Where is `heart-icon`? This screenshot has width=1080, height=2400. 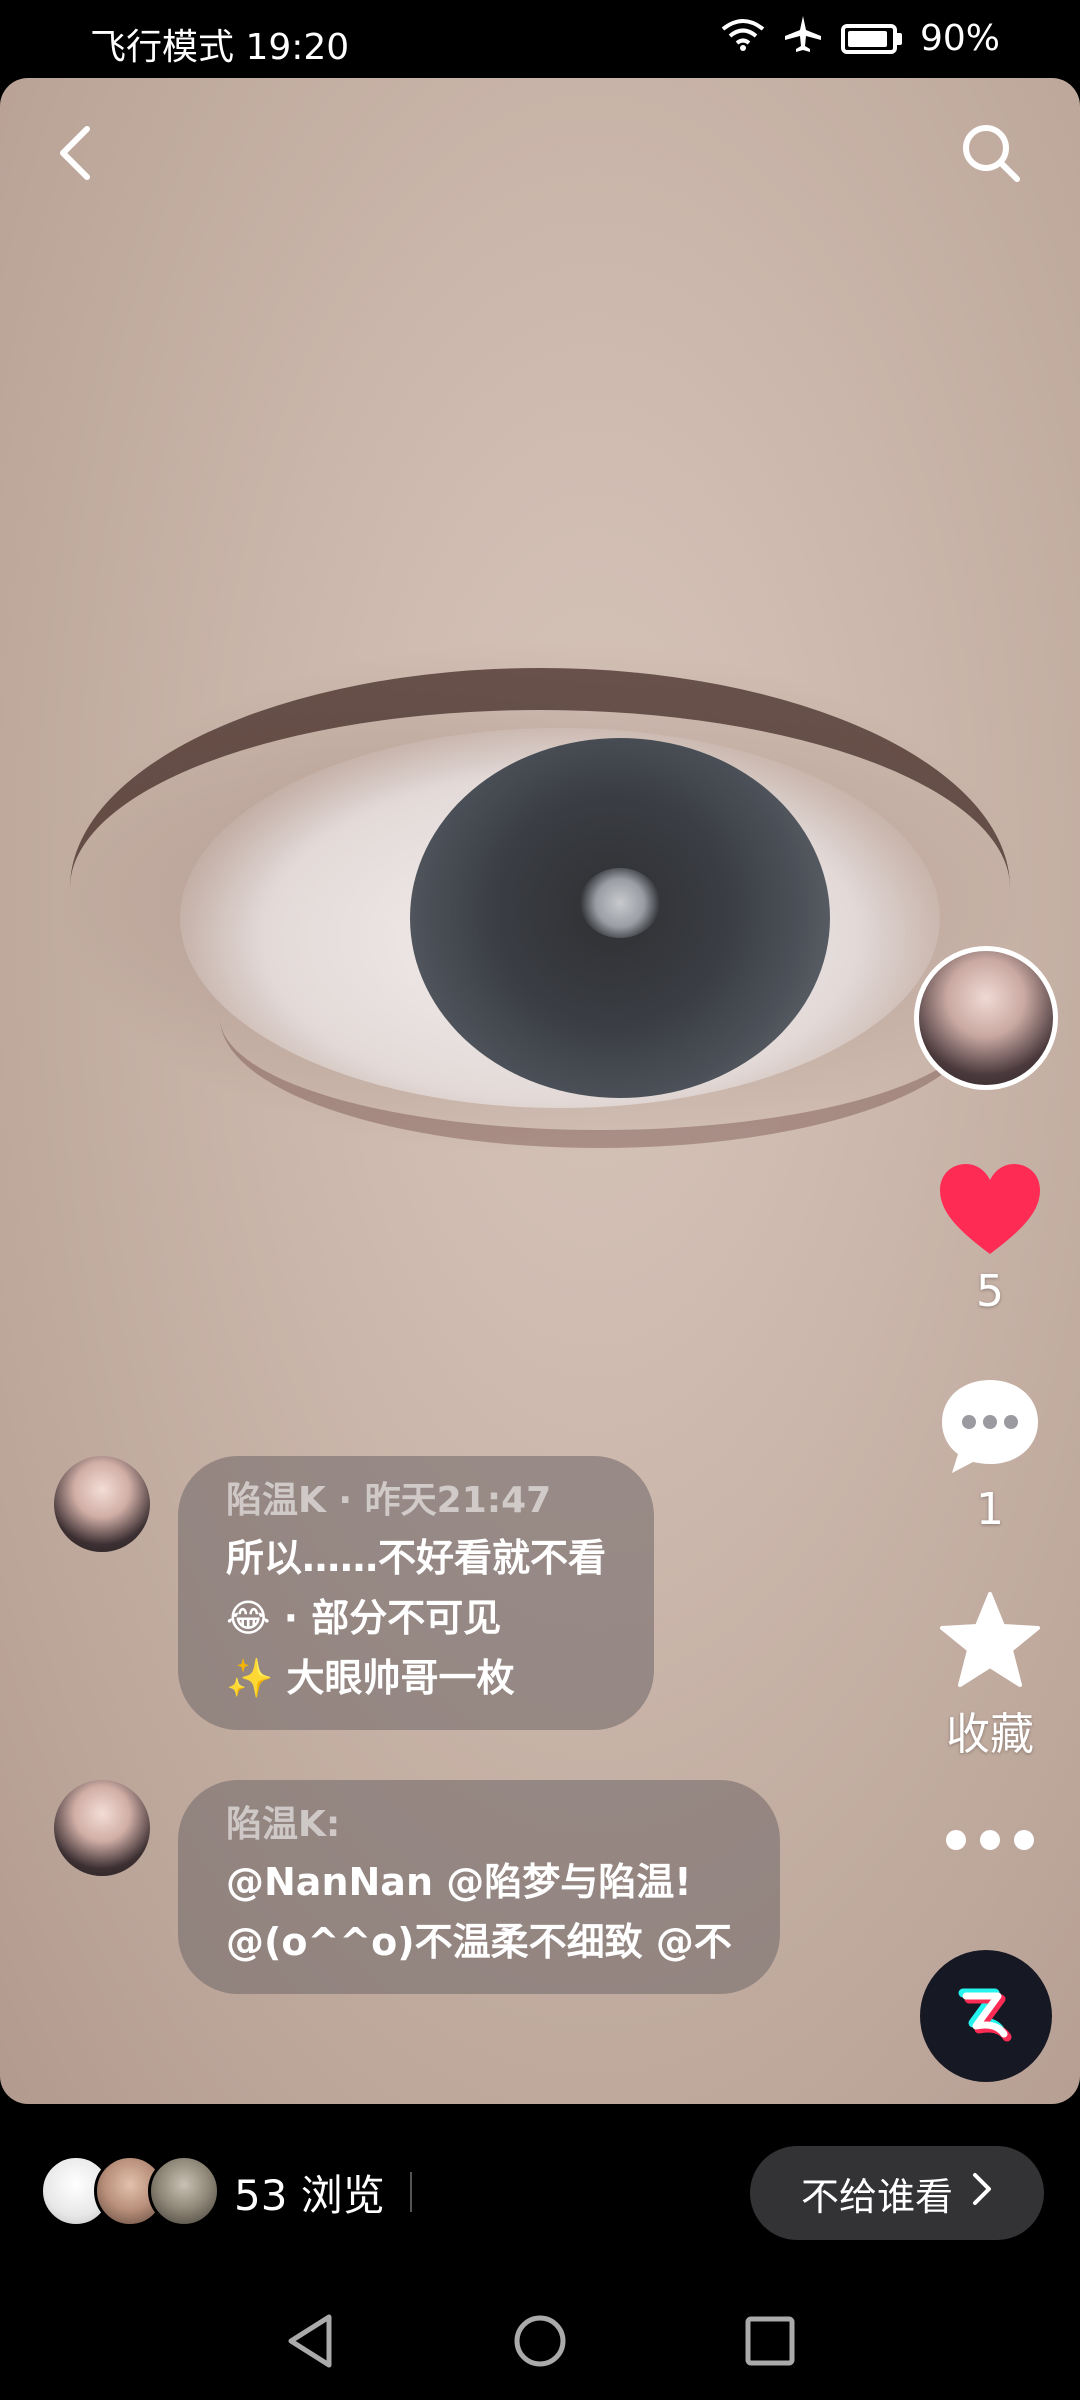 heart-icon is located at coordinates (990, 1213).